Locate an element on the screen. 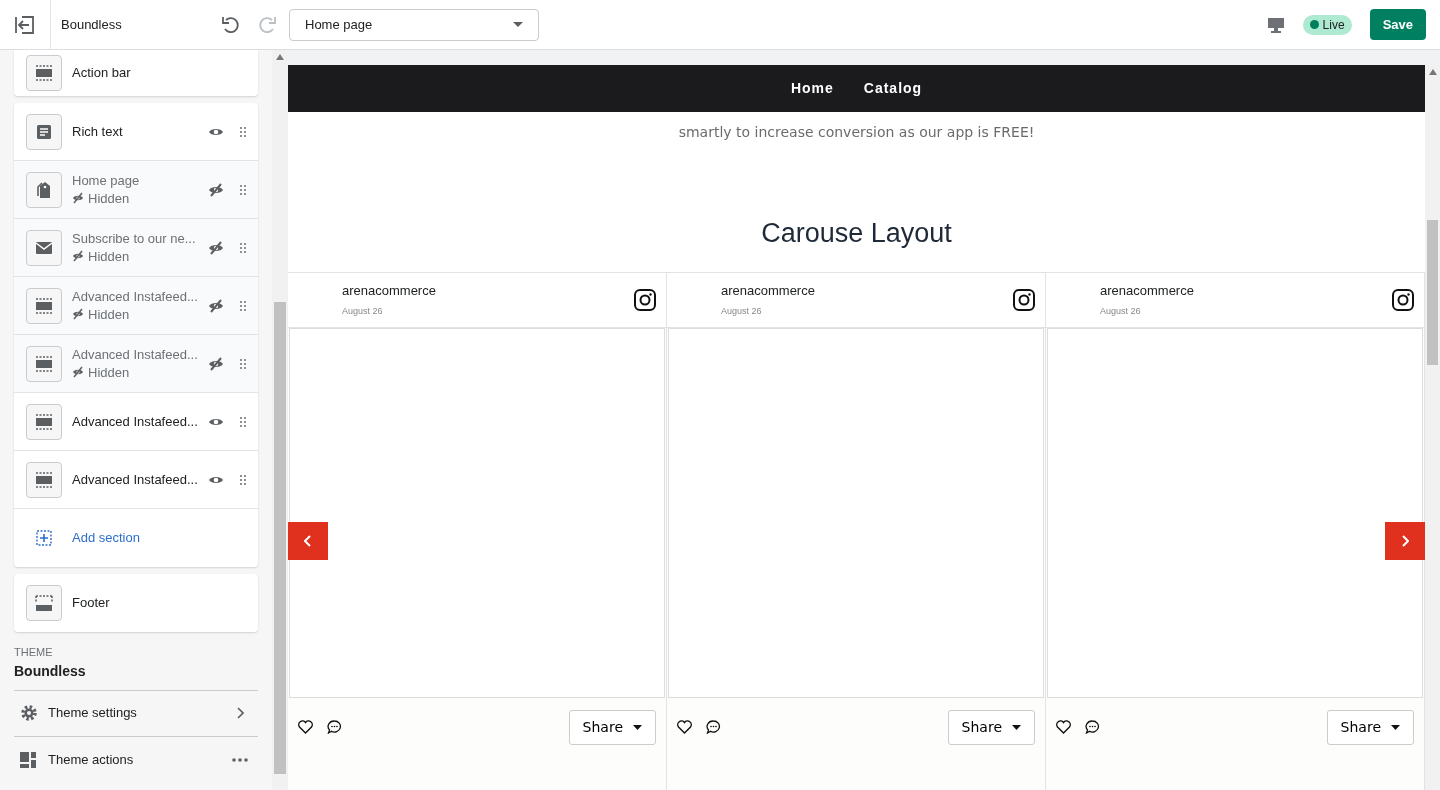 The image size is (1440, 790). next-arrow-button is located at coordinates (1405, 540).